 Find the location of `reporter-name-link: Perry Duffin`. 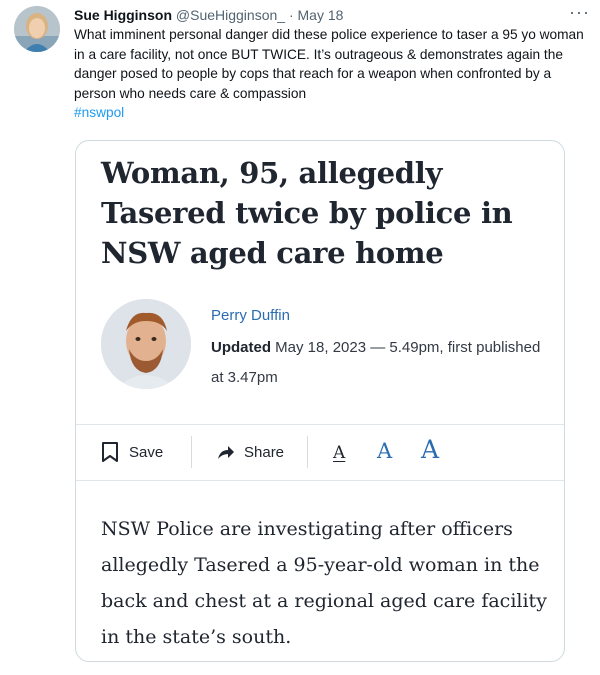

reporter-name-link: Perry Duffin is located at coordinates (250, 315).